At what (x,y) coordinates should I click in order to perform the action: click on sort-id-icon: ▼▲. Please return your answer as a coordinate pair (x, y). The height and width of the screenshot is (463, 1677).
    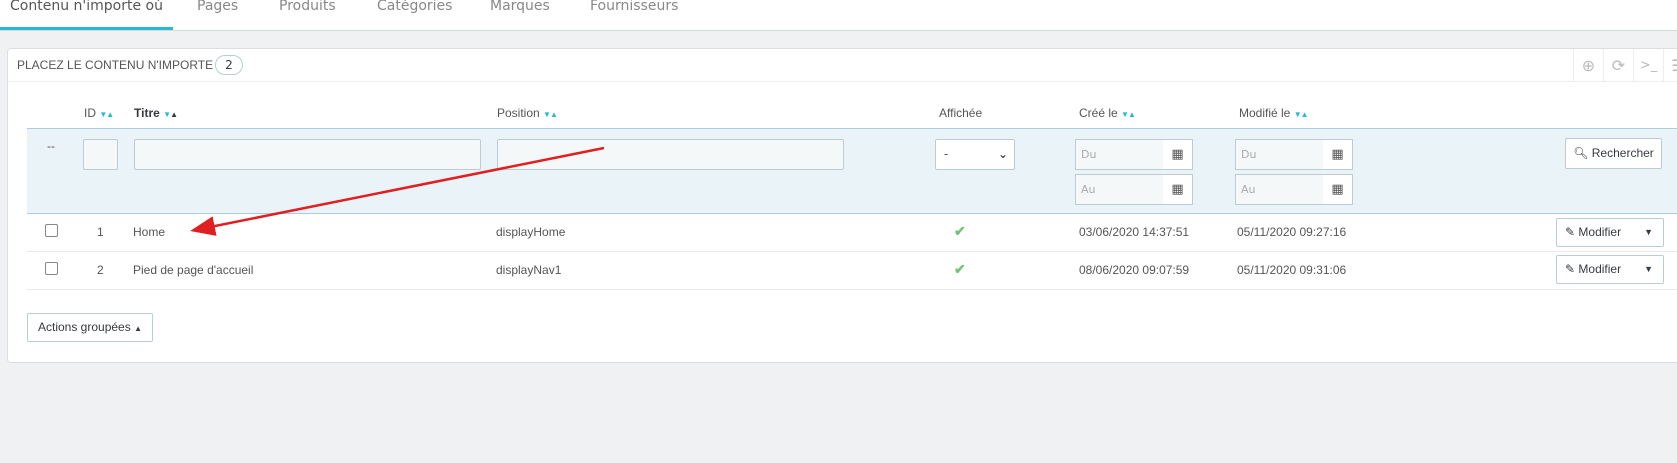
    Looking at the image, I should click on (106, 114).